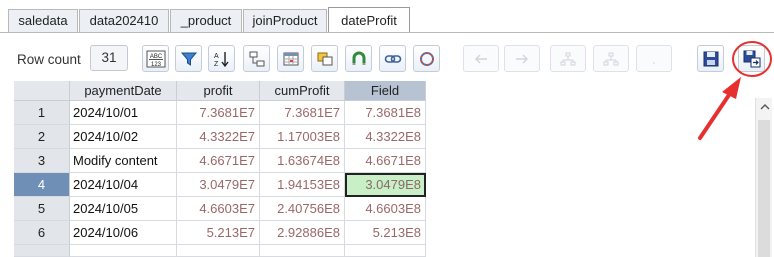 Image resolution: width=774 pixels, height=257 pixels. What do you see at coordinates (49, 59) in the screenshot?
I see `row-count-label: Row count` at bounding box center [49, 59].